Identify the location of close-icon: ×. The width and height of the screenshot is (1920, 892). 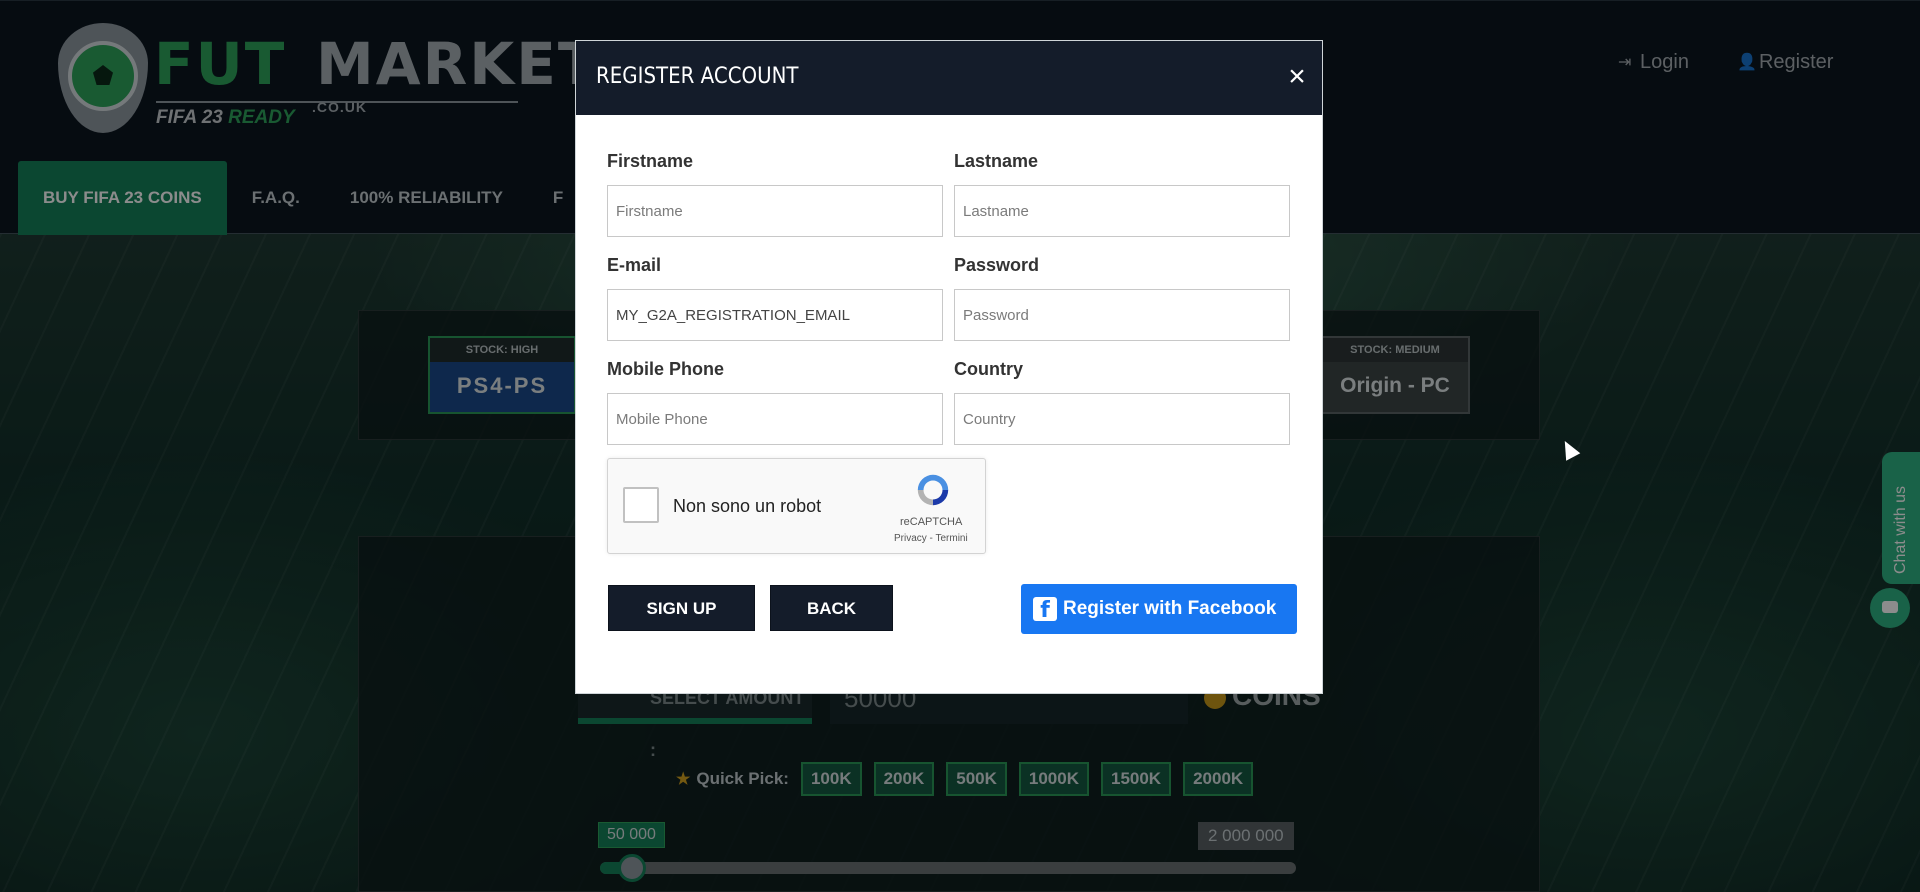
(1297, 77).